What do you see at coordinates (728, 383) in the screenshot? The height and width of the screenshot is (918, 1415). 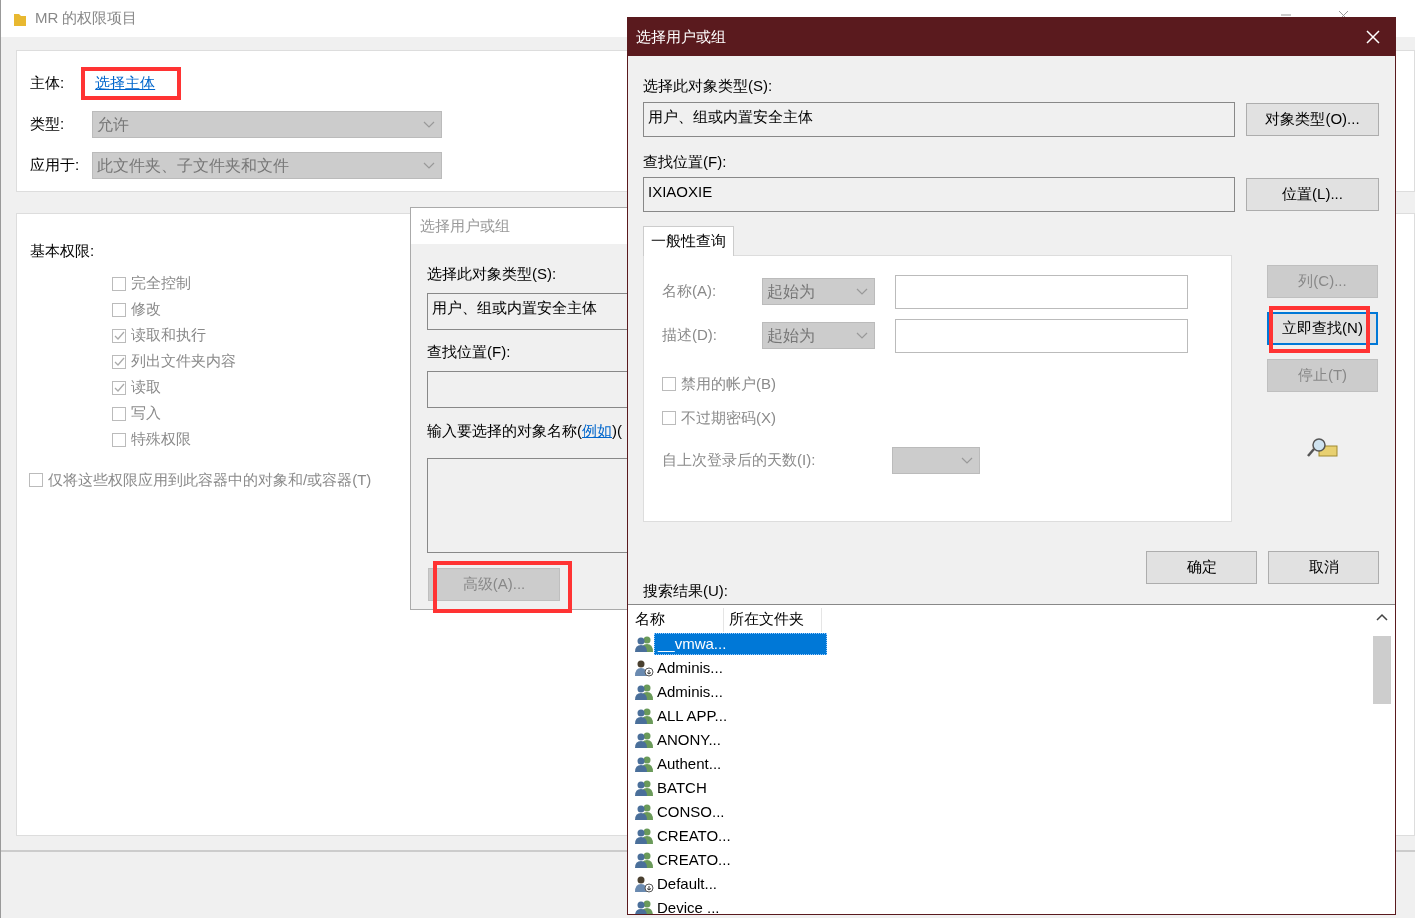 I see `checkbox-label: 禁用的帐户(B)` at bounding box center [728, 383].